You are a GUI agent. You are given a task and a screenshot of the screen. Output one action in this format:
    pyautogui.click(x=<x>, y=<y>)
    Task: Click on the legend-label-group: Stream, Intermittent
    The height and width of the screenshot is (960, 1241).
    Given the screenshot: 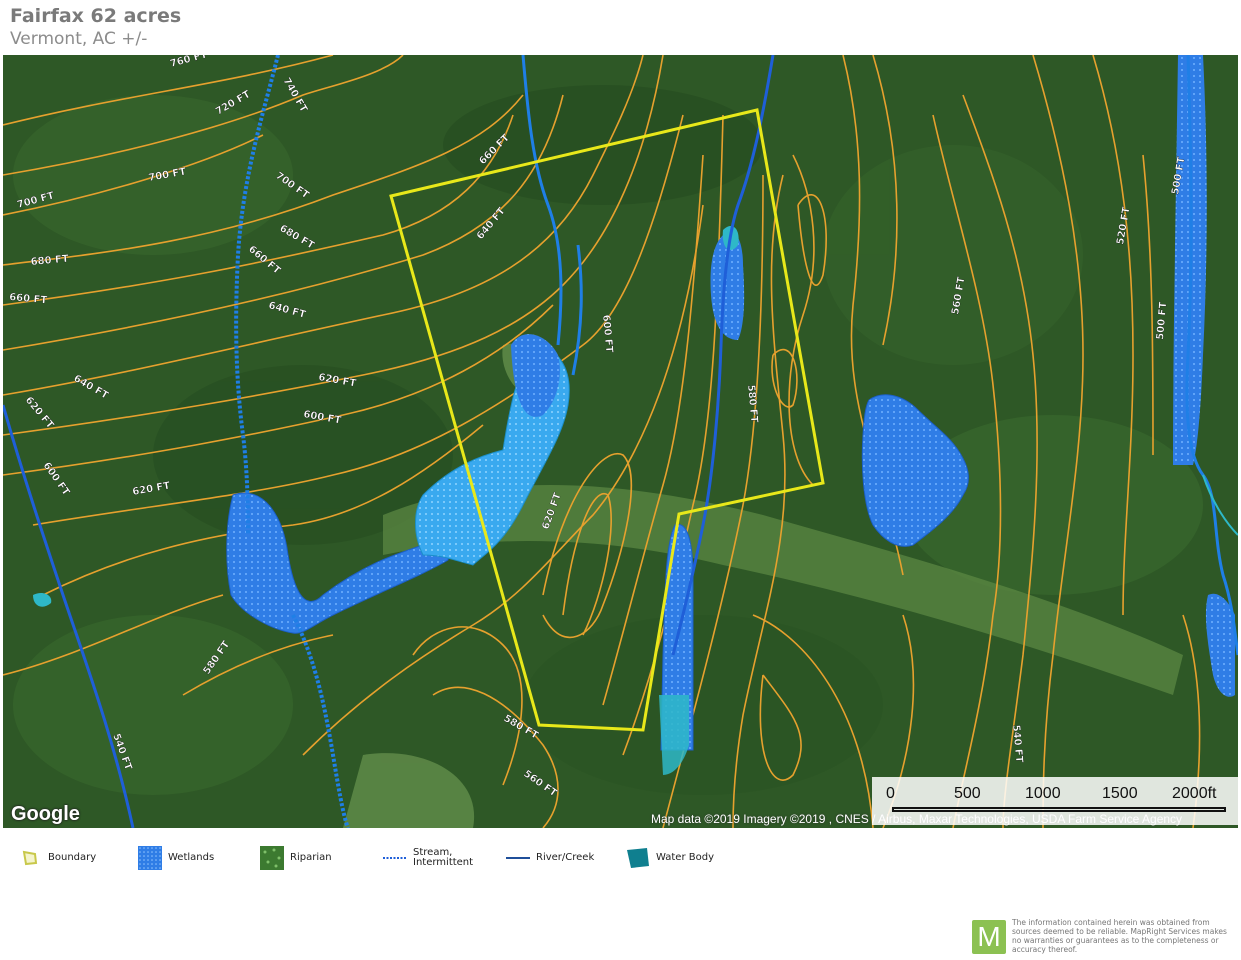 What is the action you would take?
    pyautogui.click(x=443, y=858)
    